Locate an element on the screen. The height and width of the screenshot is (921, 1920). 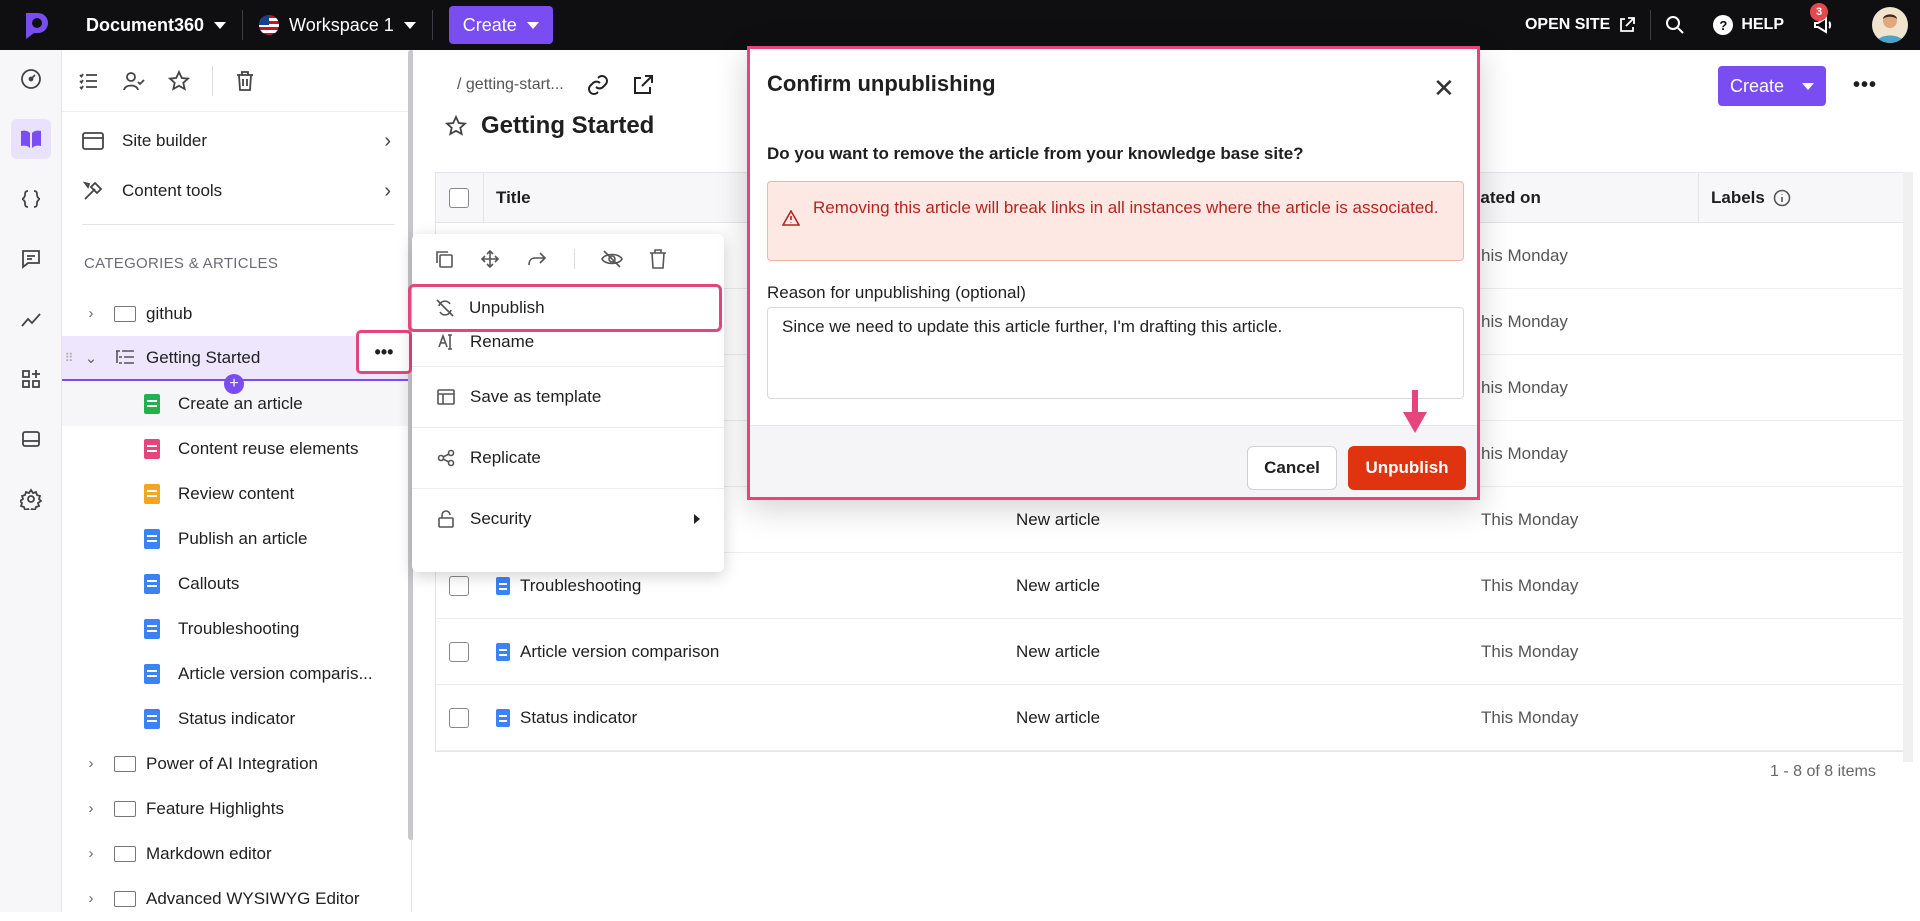
feedback-icon is located at coordinates (31, 259).